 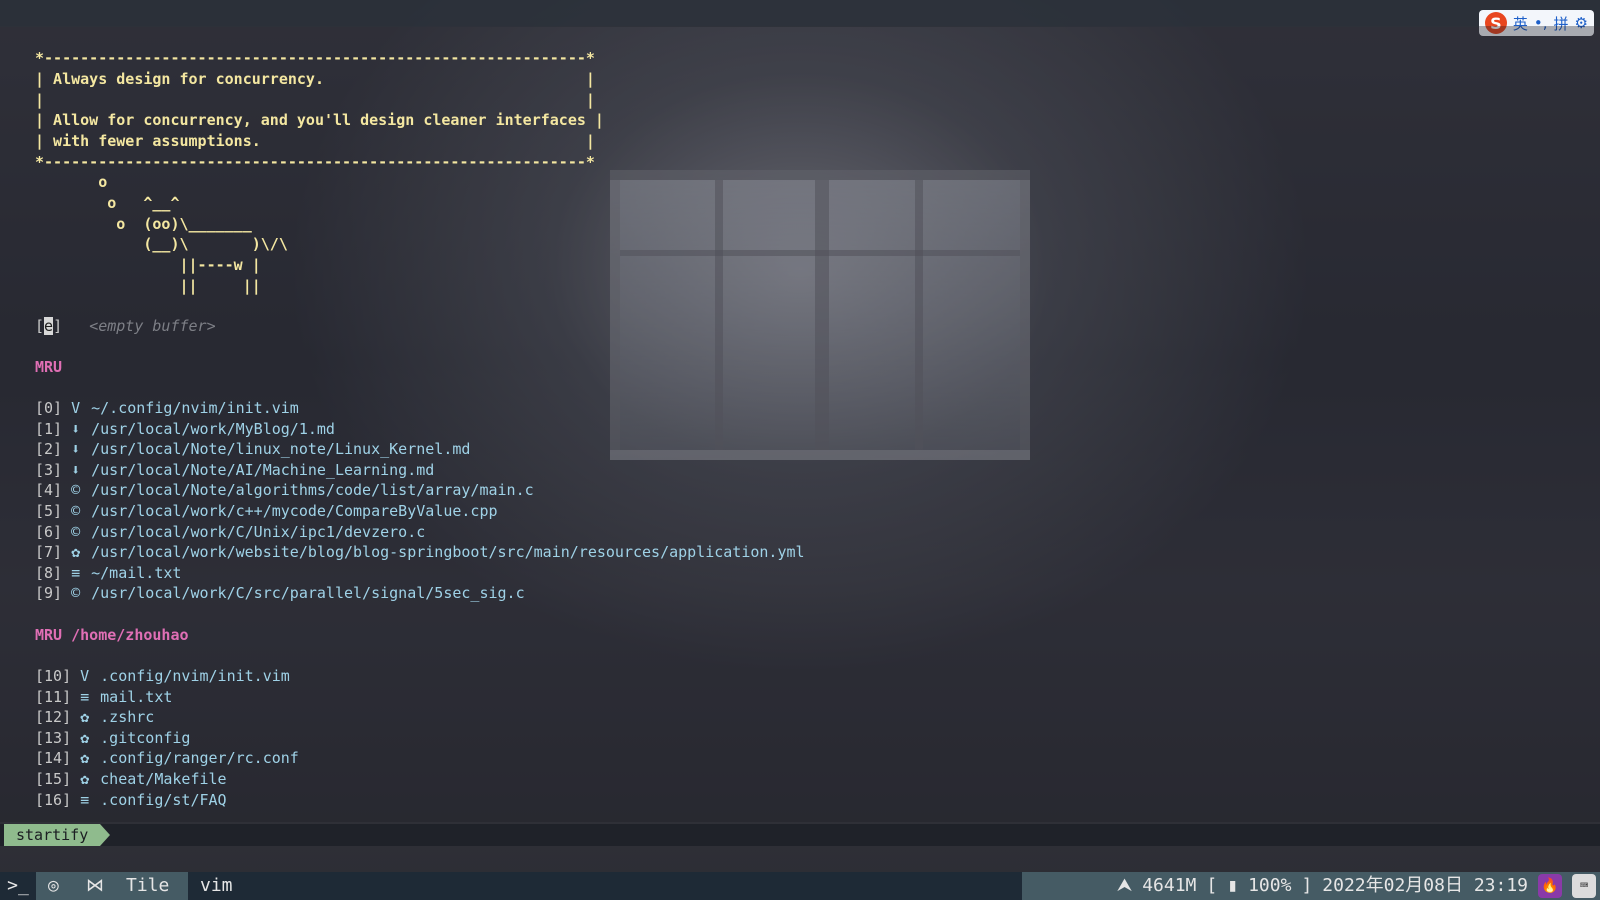 I want to click on mru-entry: [14] ✿ .config/ranger/rc.conf, so click(x=167, y=758).